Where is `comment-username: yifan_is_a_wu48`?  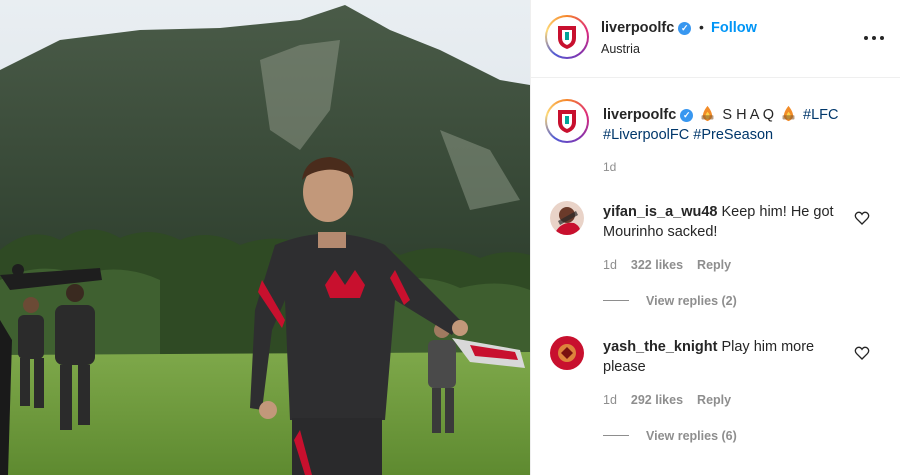 comment-username: yifan_is_a_wu48 is located at coordinates (660, 212).